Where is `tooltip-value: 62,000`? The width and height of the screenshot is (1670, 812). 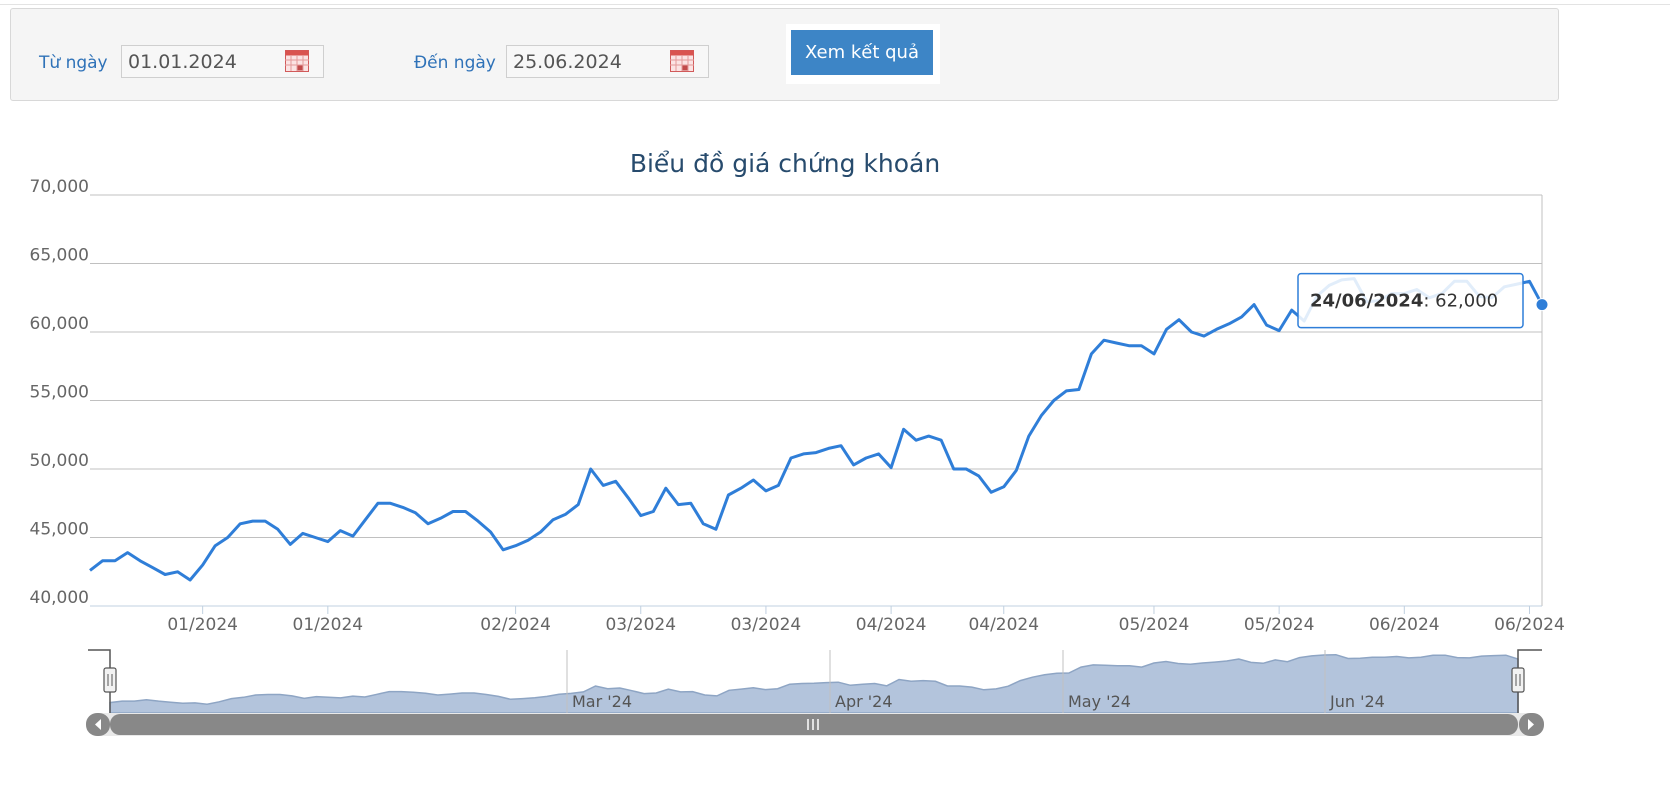 tooltip-value: 62,000 is located at coordinates (1466, 301).